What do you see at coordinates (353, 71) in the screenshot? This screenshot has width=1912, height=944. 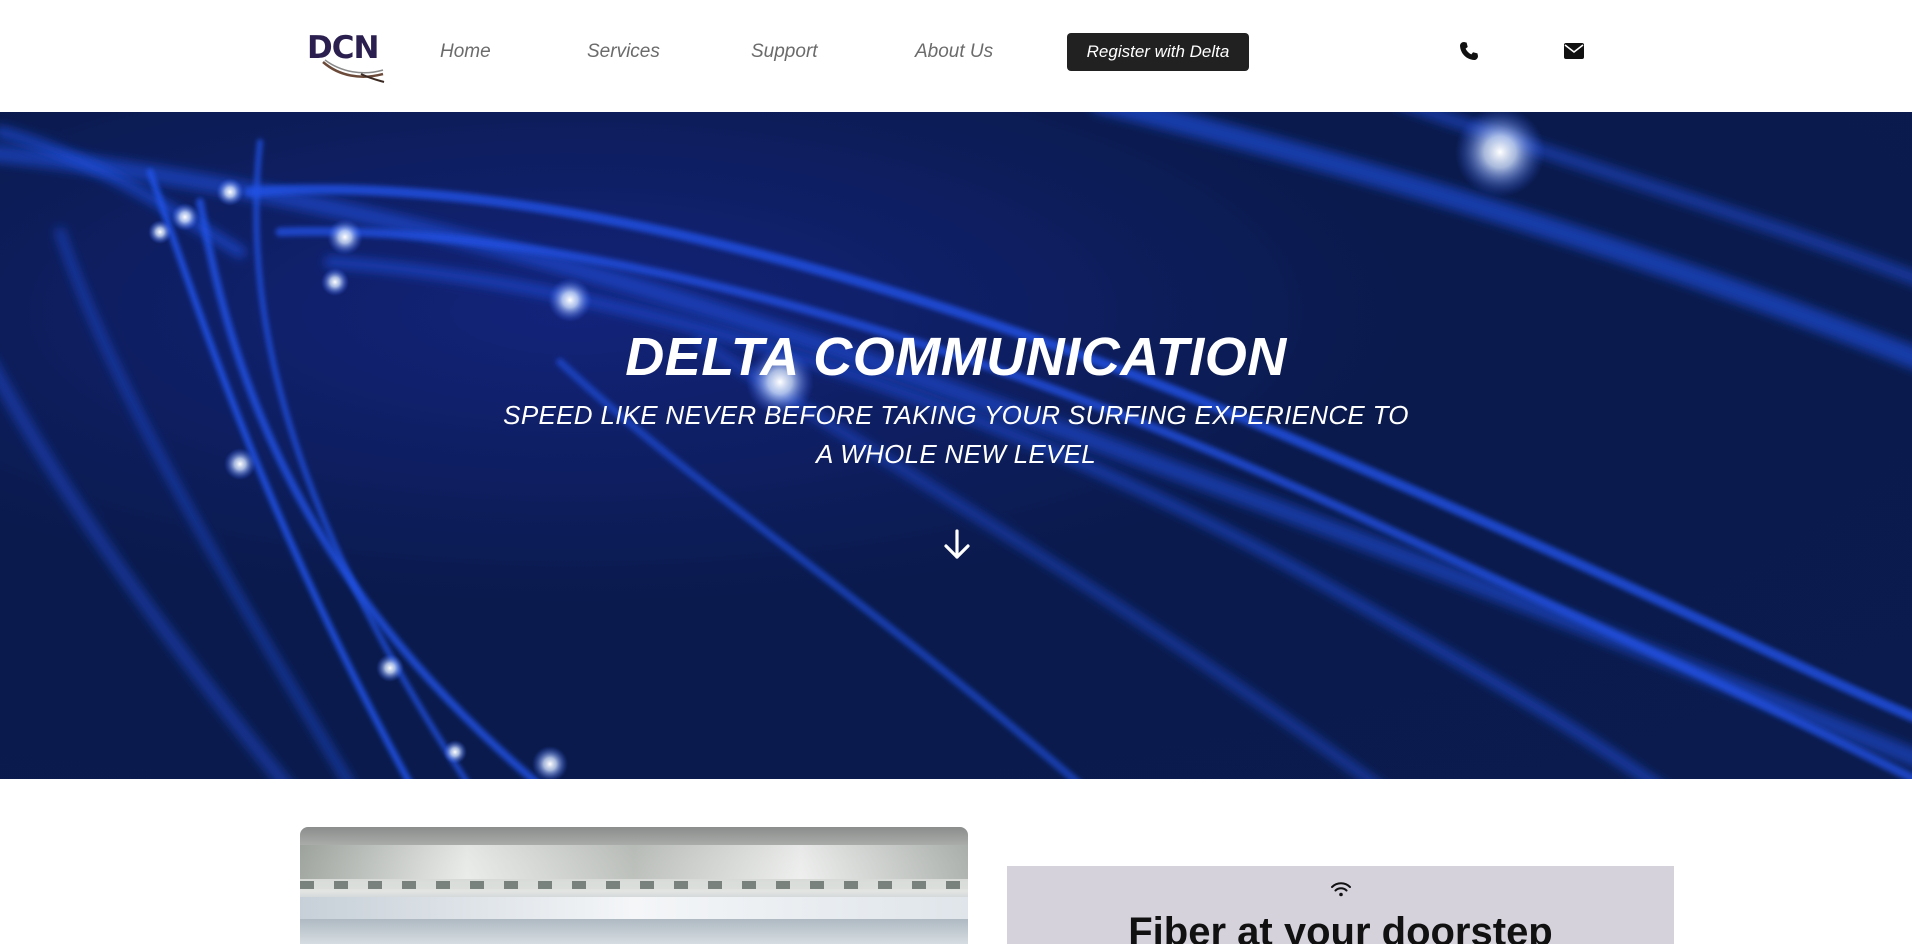 I see `fiber-cable-logo-graphic` at bounding box center [353, 71].